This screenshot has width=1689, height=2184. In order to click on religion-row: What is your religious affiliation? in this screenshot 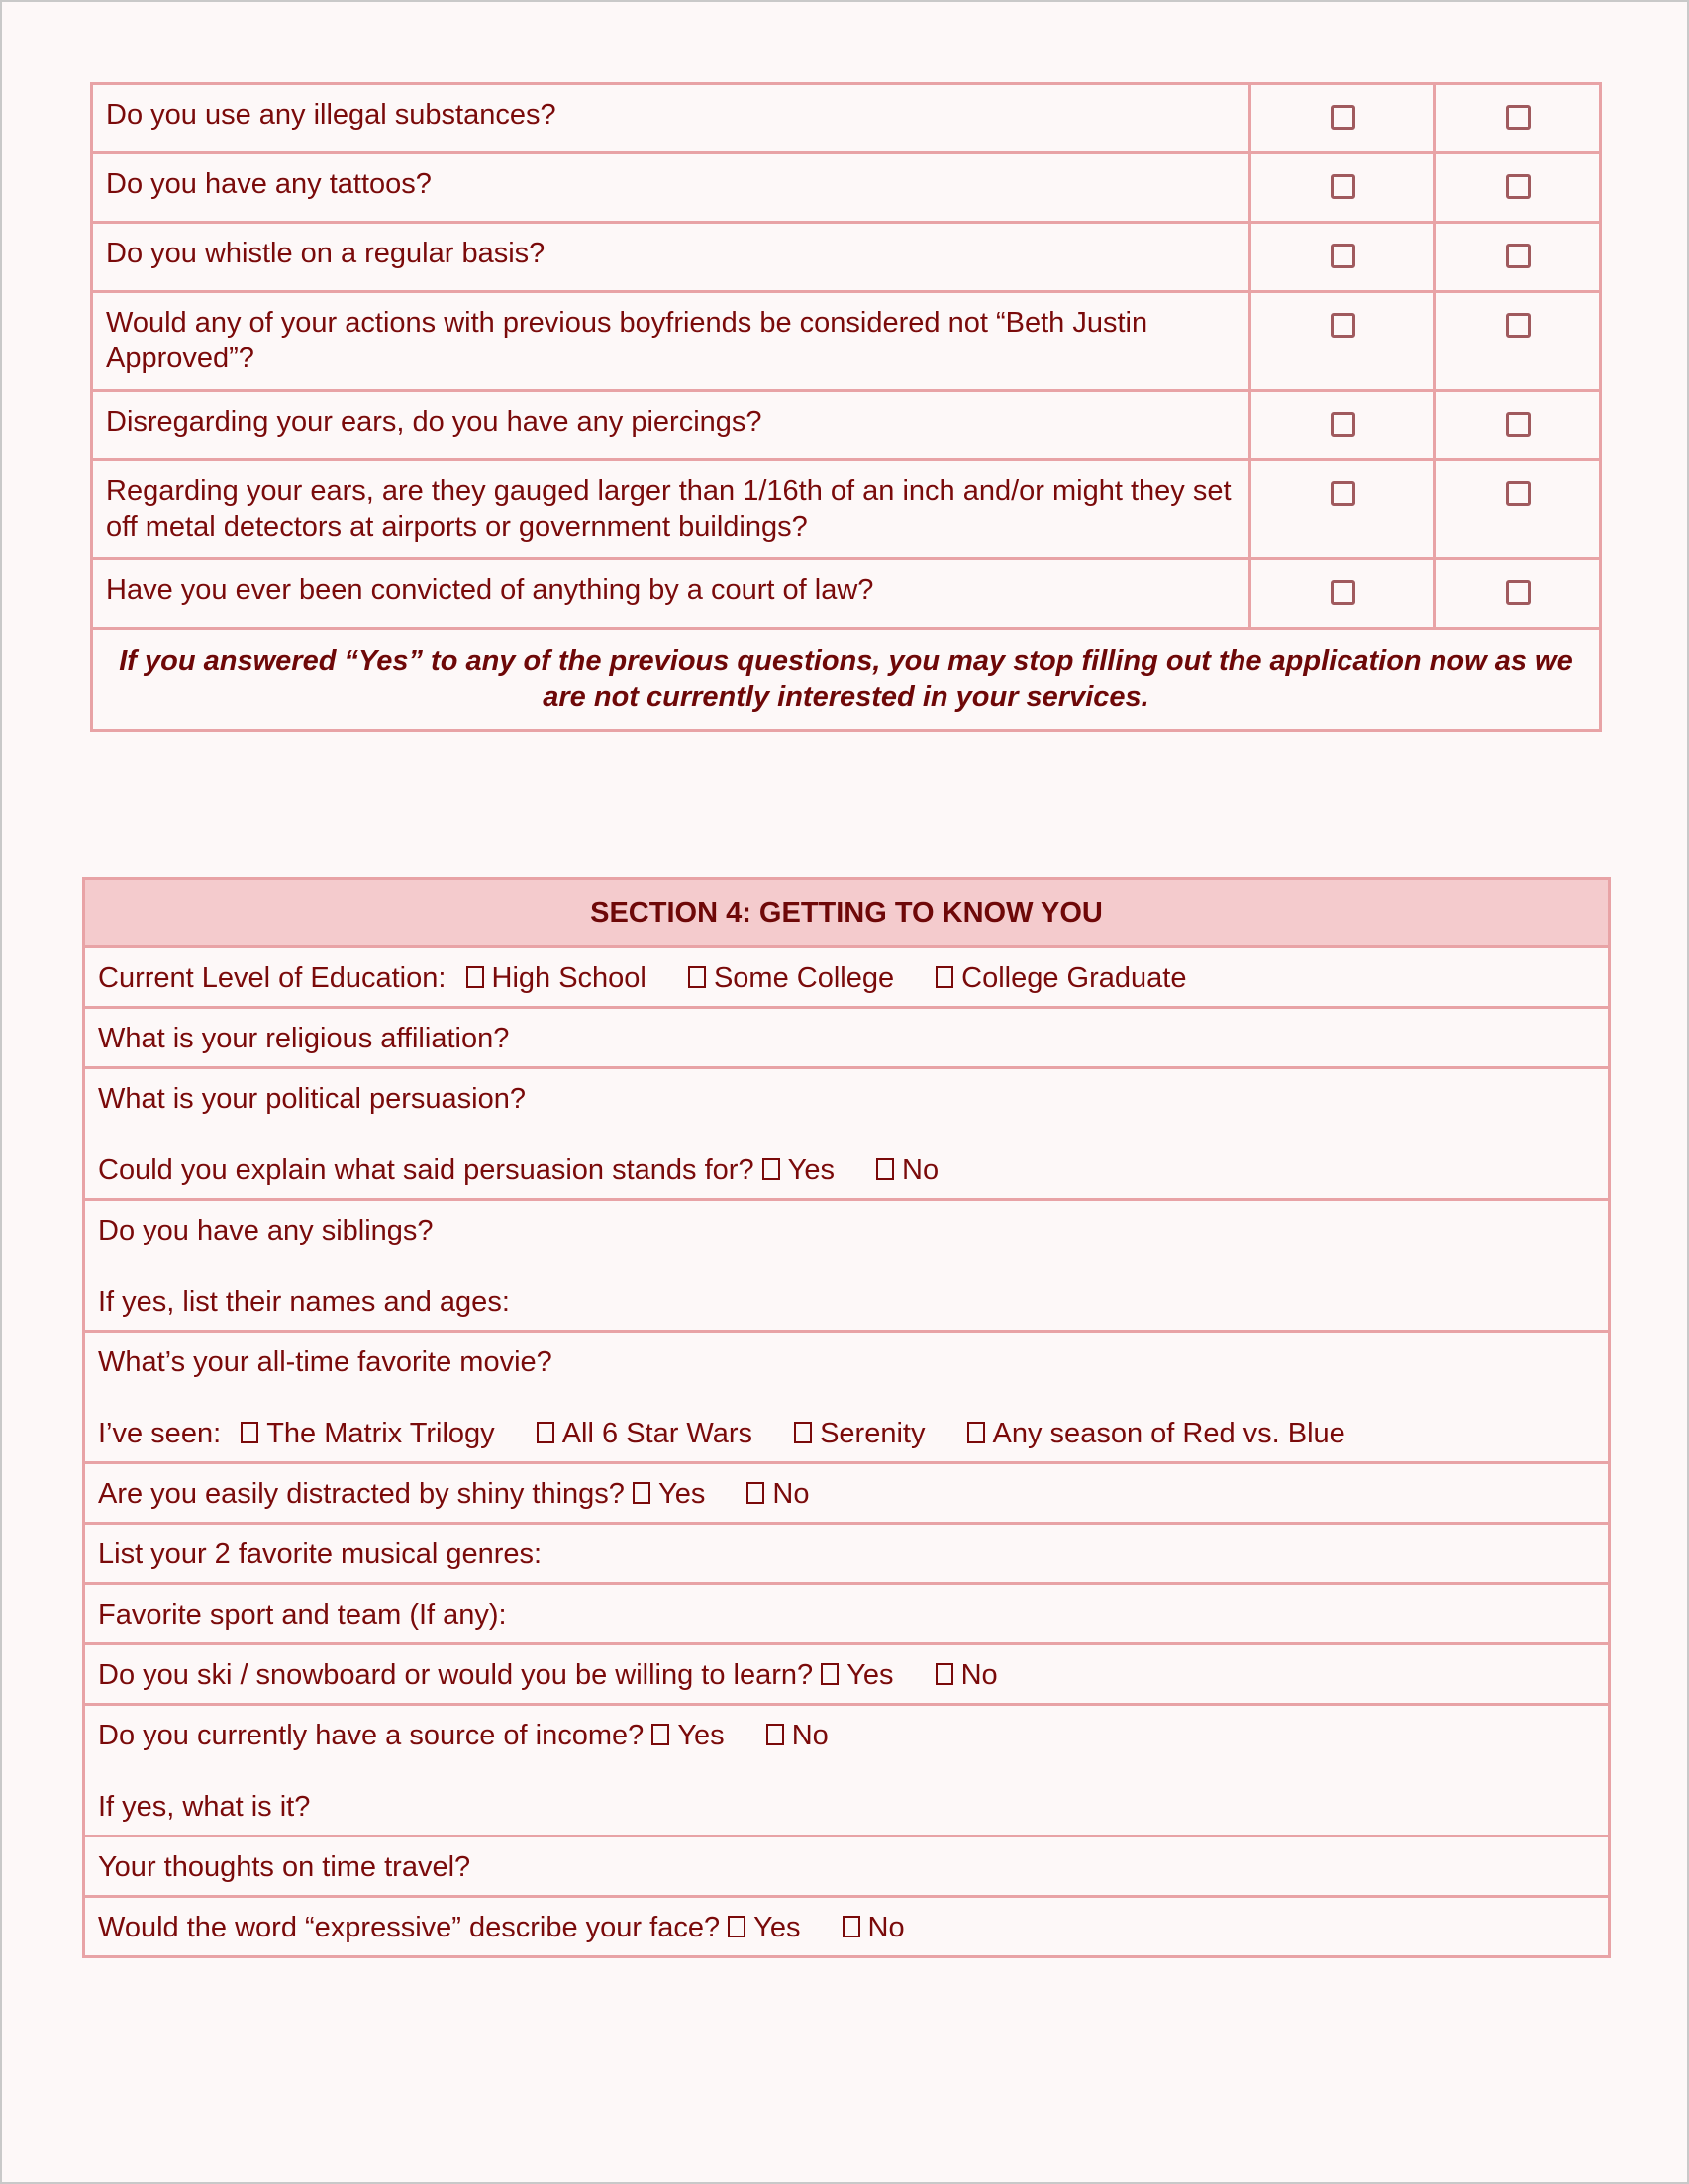, I will do `click(846, 1037)`.